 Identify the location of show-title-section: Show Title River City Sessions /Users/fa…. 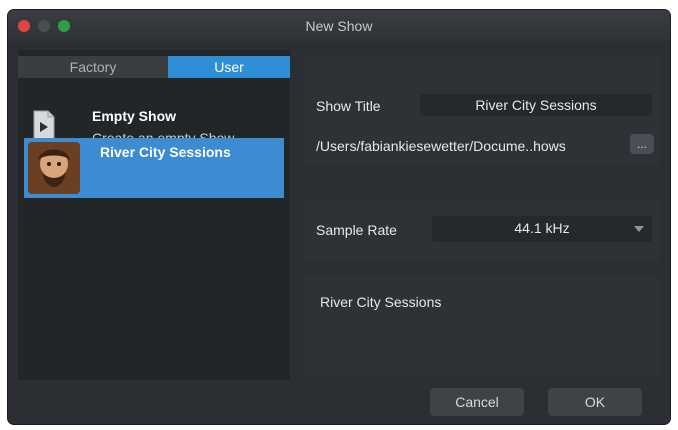
(482, 111).